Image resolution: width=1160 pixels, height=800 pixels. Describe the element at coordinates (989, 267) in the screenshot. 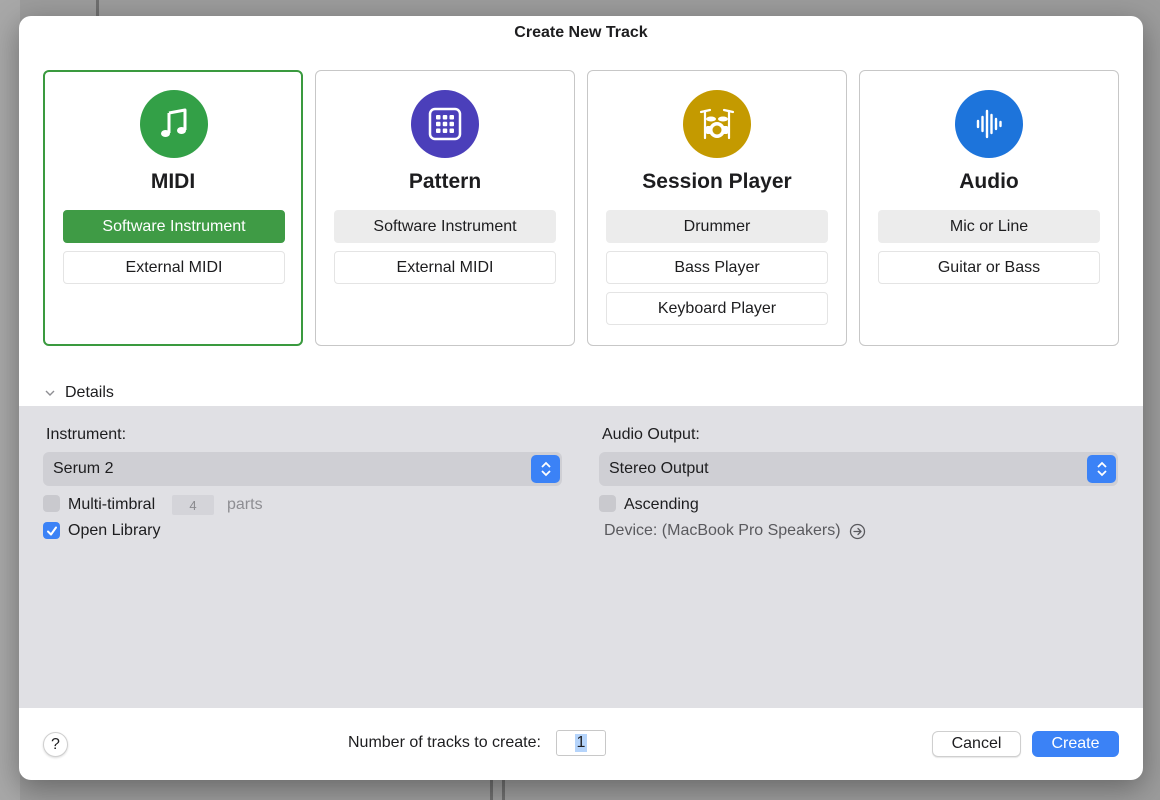

I see `option-guitar-or-bass: Guitar or Bass` at that location.